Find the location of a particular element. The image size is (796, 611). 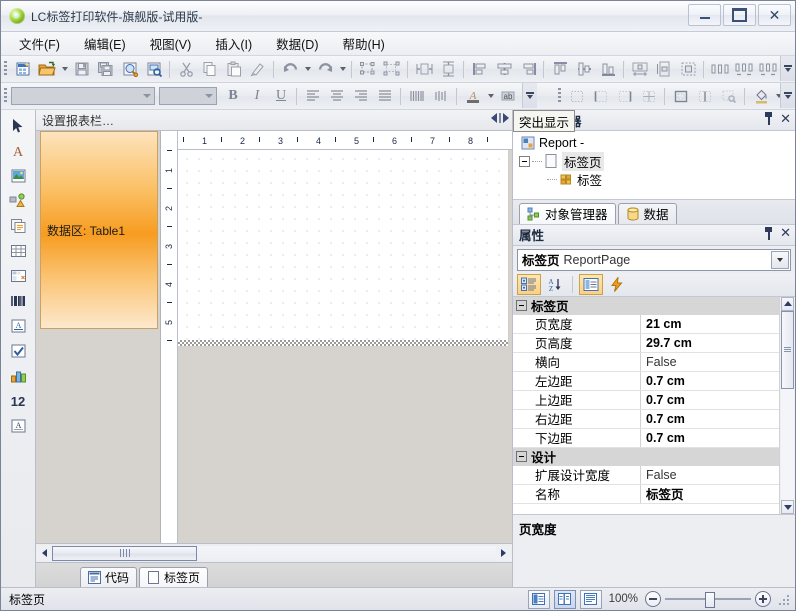

align-top-icon is located at coordinates (560, 69).